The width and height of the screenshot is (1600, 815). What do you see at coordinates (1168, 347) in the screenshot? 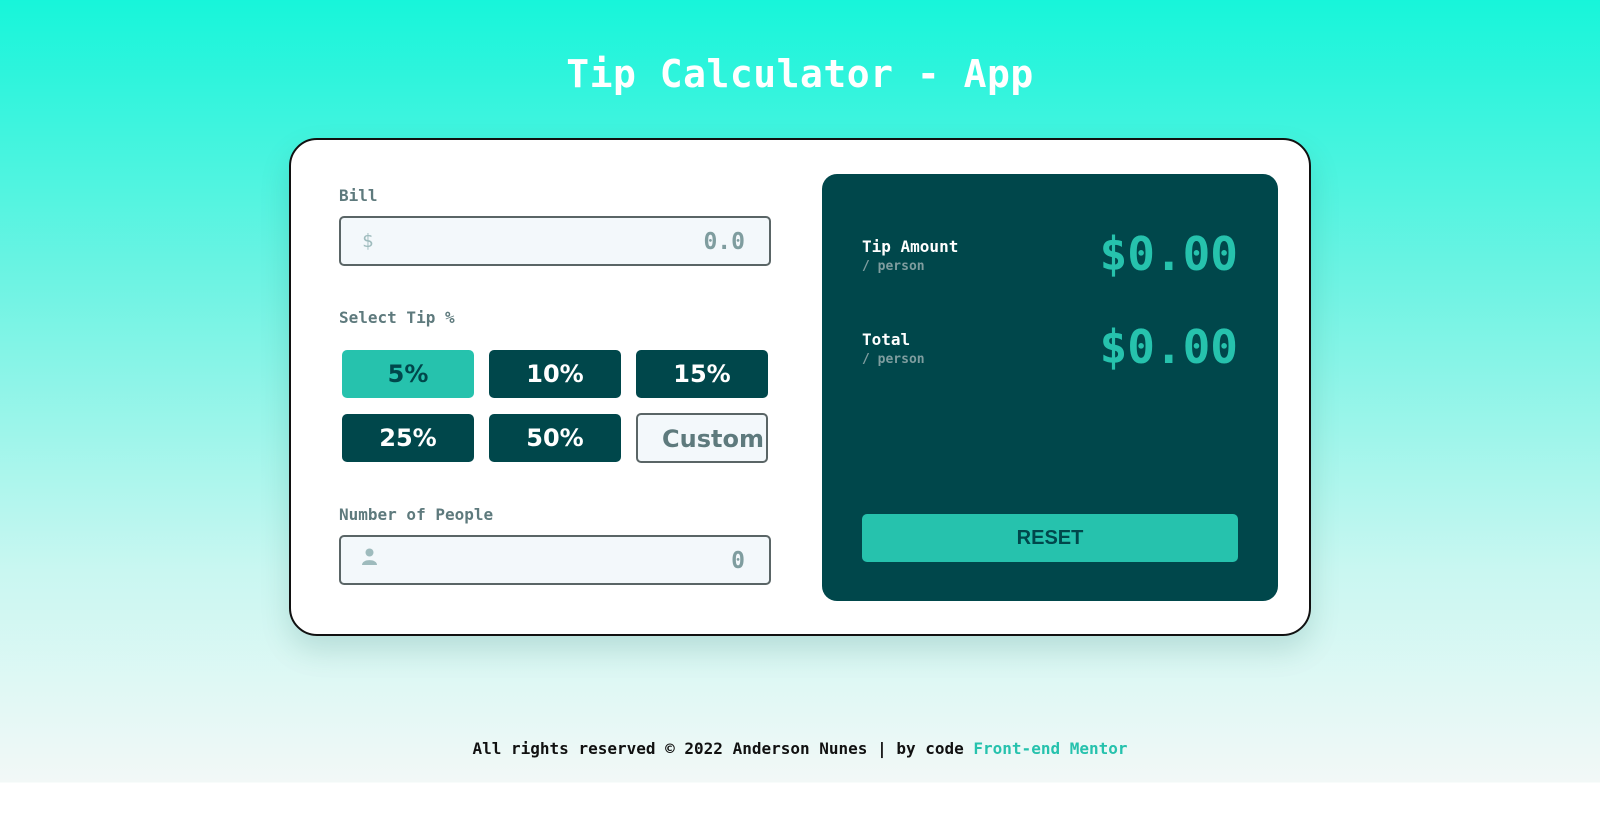
I see `total-value: $0.00` at bounding box center [1168, 347].